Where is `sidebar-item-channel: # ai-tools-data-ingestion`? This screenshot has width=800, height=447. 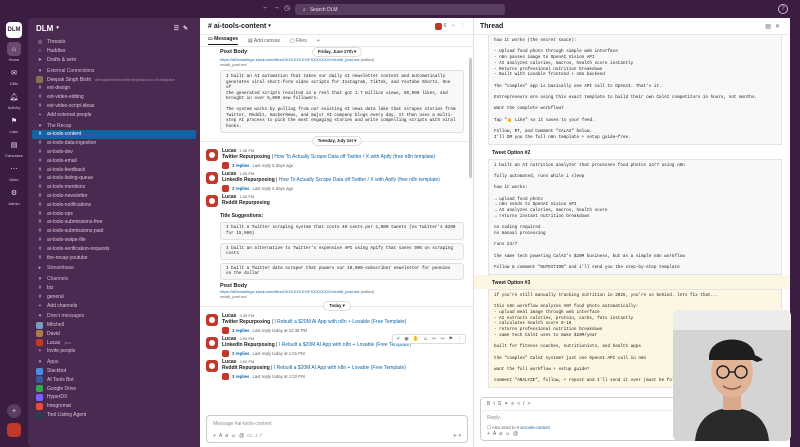 sidebar-item-channel: # ai-tools-data-ingestion is located at coordinates (114, 143).